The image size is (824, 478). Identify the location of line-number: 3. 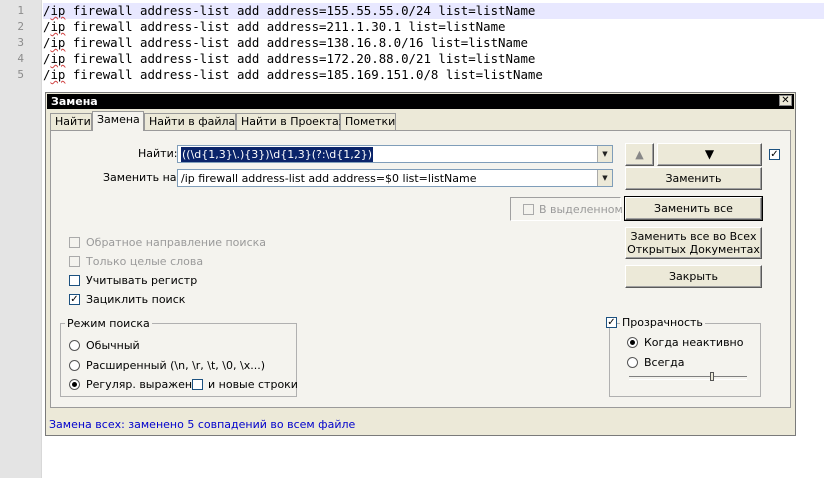
(20, 42).